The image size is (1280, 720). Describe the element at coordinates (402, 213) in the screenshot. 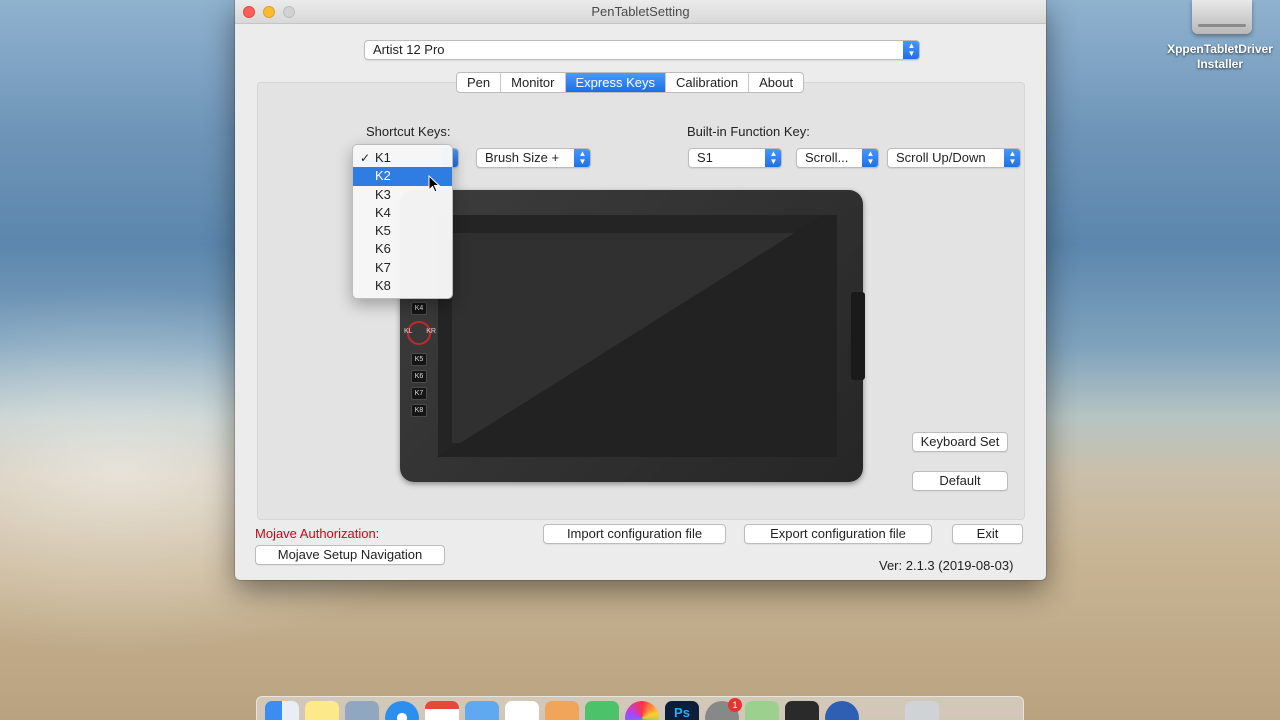

I see `menu-item-k4: K4` at that location.